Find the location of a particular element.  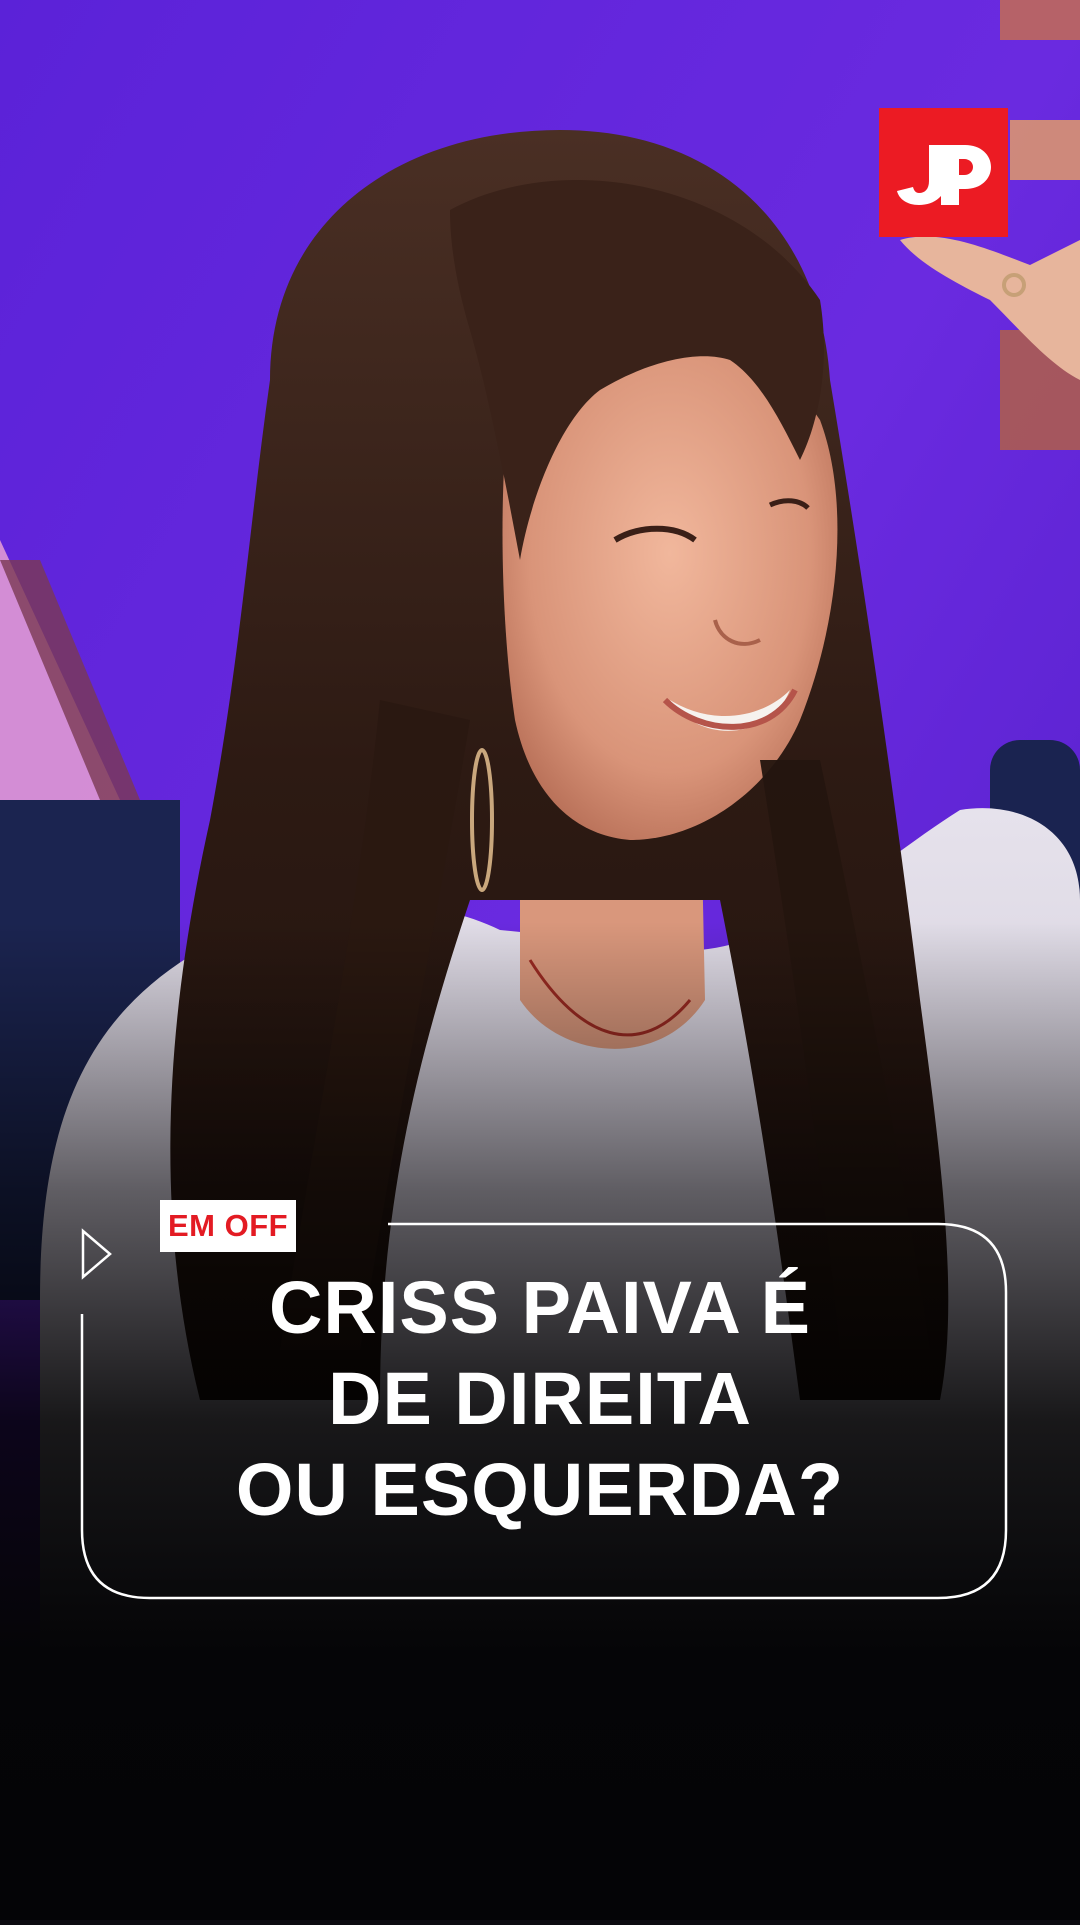

headline-line-2: DE DIREITA is located at coordinates (540, 1398).